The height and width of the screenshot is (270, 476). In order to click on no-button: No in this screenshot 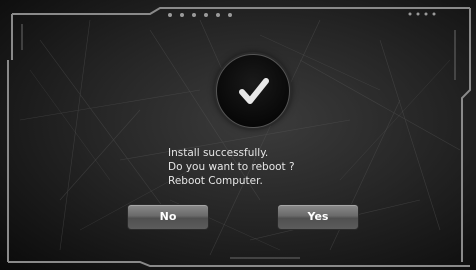, I will do `click(168, 217)`.